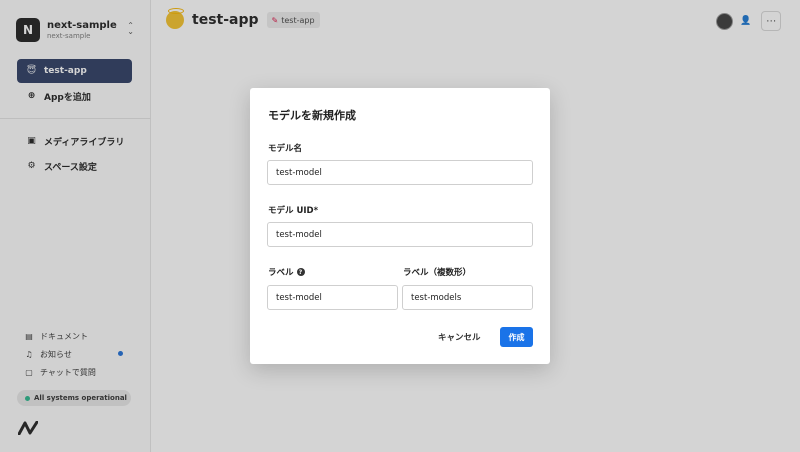  I want to click on model-uid-label: モデル UID*, so click(293, 211).